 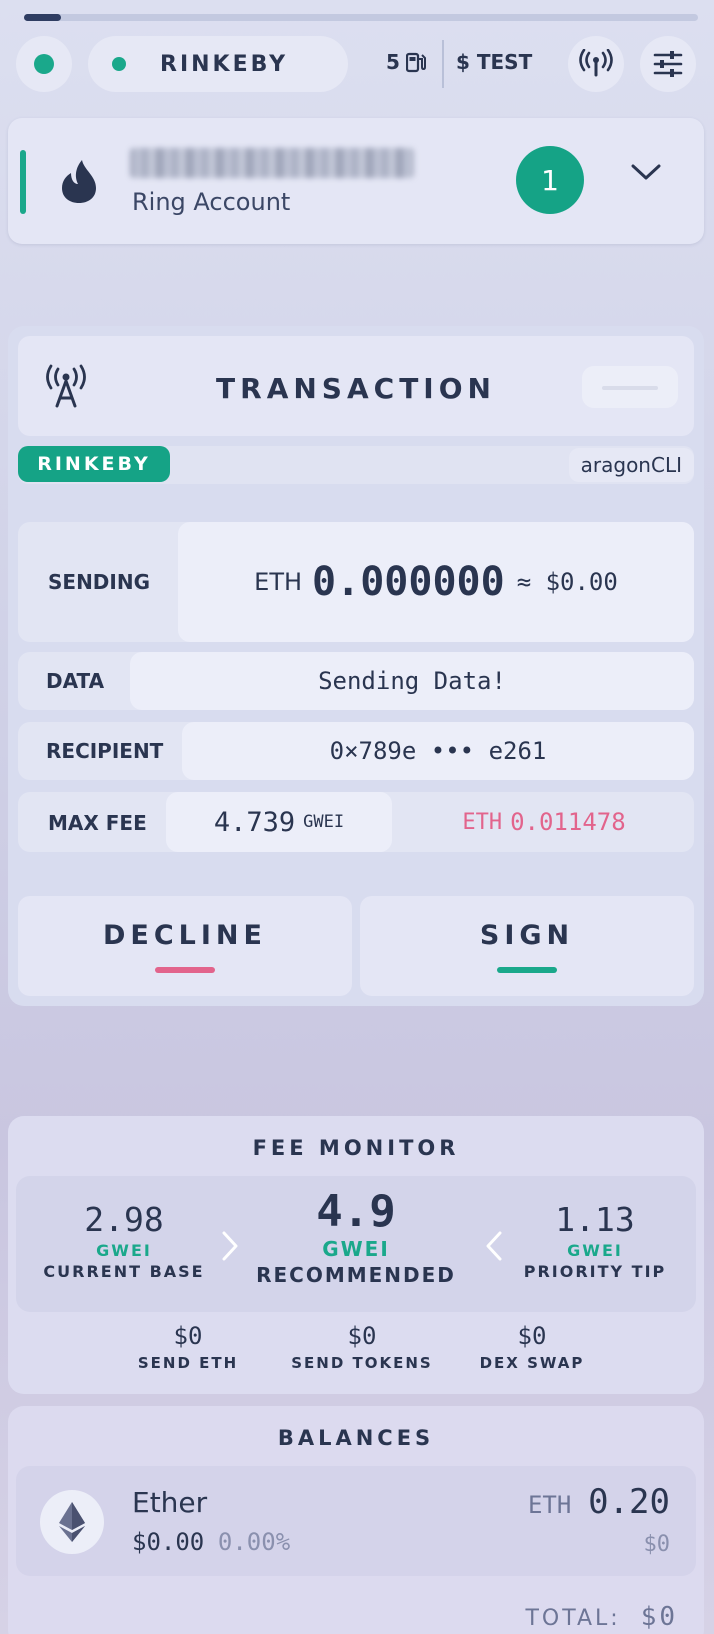 I want to click on coin-amount: 0.20, so click(x=629, y=1502).